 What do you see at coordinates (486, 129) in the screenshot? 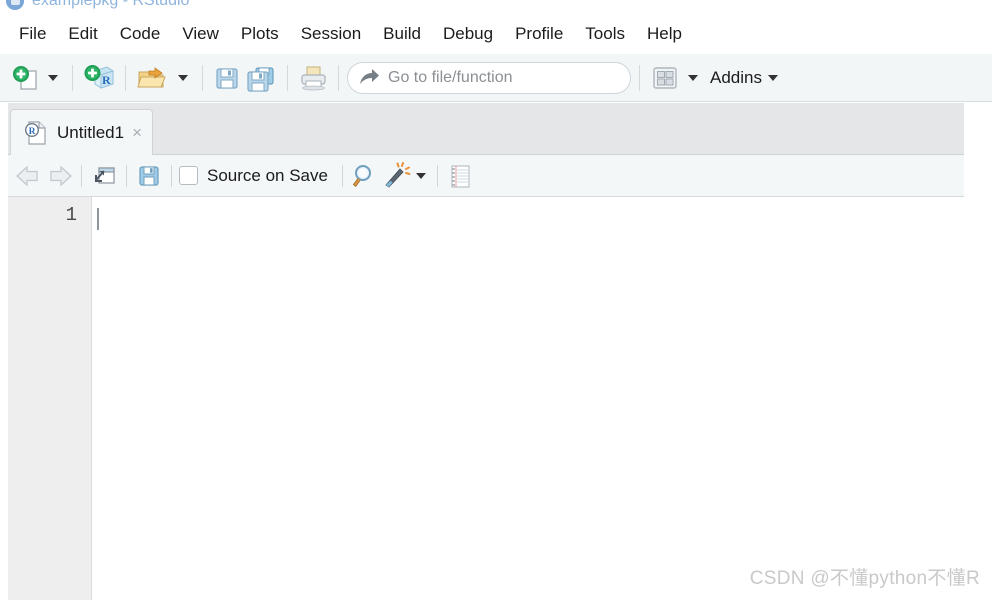
I see `editor-tab-bar: R Untitled1 ×` at bounding box center [486, 129].